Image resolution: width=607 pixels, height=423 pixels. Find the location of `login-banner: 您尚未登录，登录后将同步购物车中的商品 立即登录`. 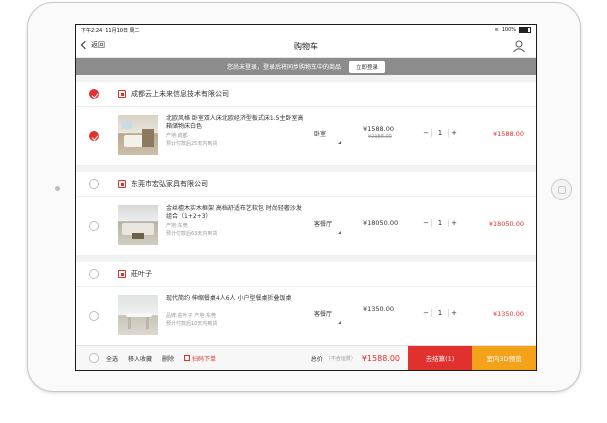

login-banner: 您尚未登录，登录后将同步购物车中的商品 立即登录 is located at coordinates (306, 66).